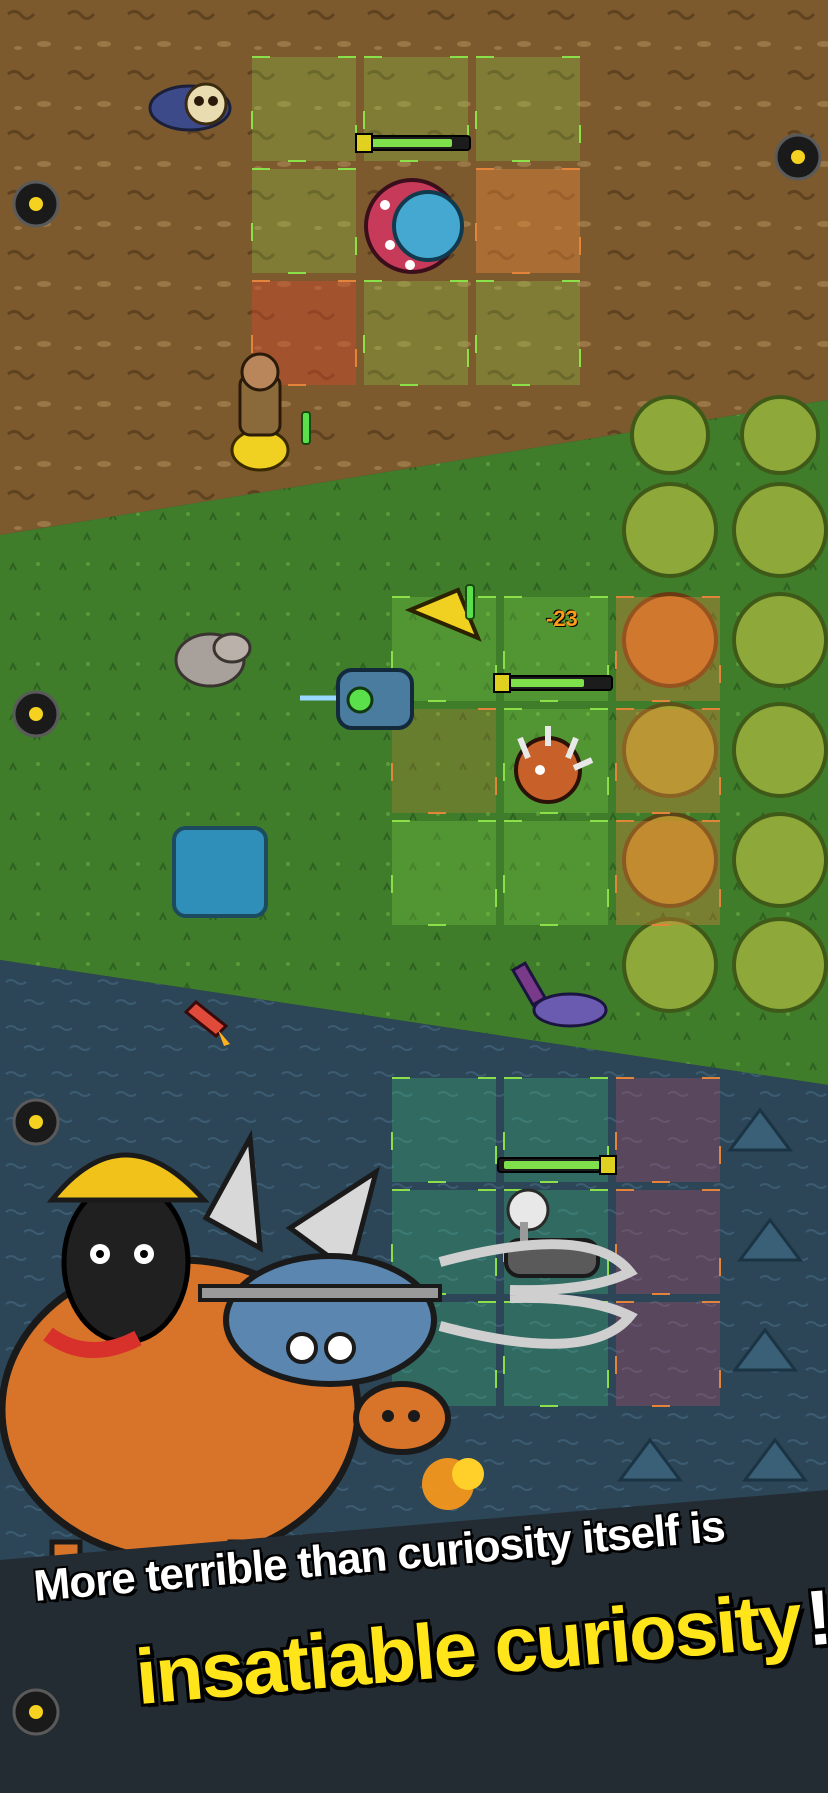 The image size is (828, 1793). What do you see at coordinates (562, 618) in the screenshot?
I see `damage-popup: -23` at bounding box center [562, 618].